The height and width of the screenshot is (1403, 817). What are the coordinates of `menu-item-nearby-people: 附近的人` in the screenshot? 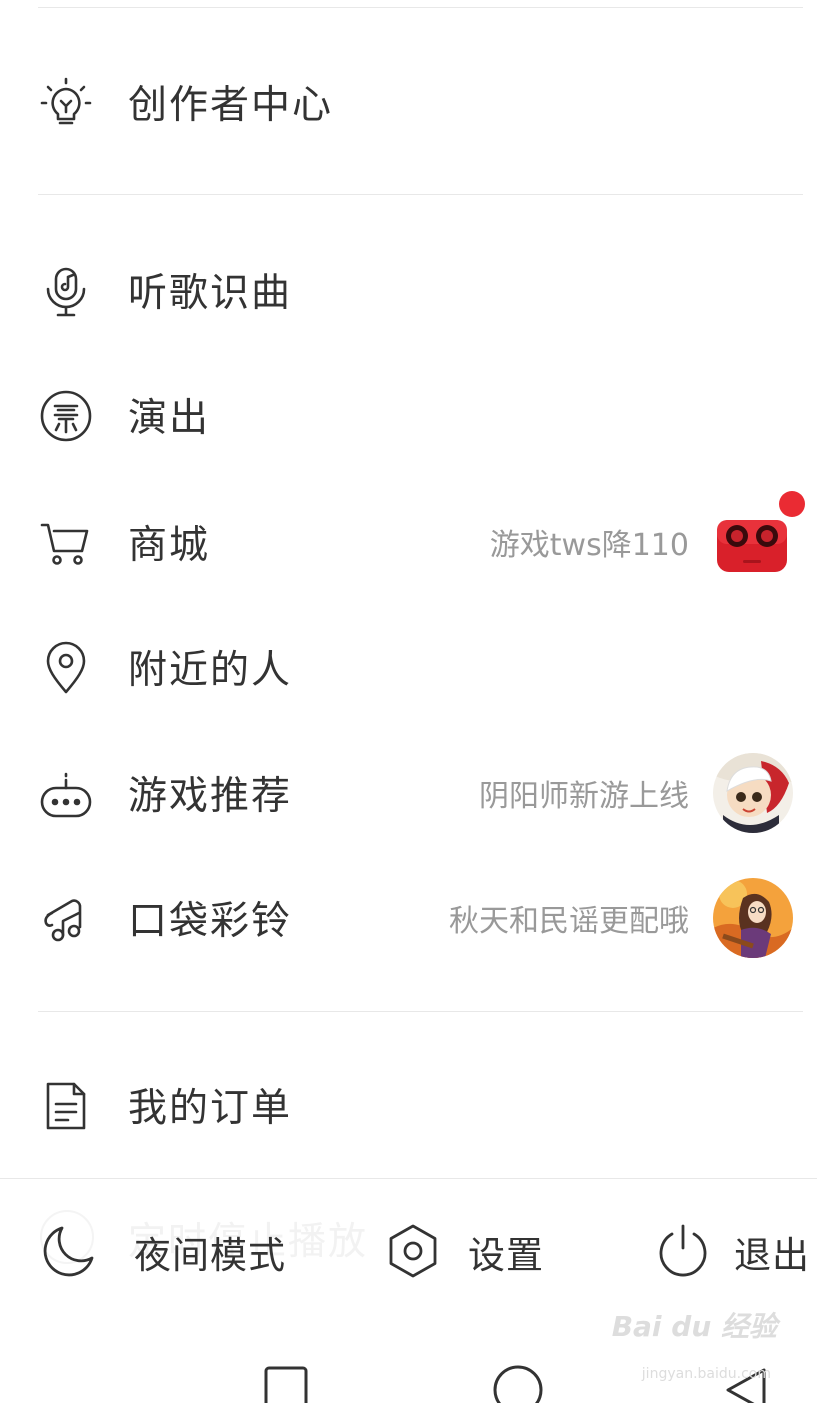 It's located at (408, 667).